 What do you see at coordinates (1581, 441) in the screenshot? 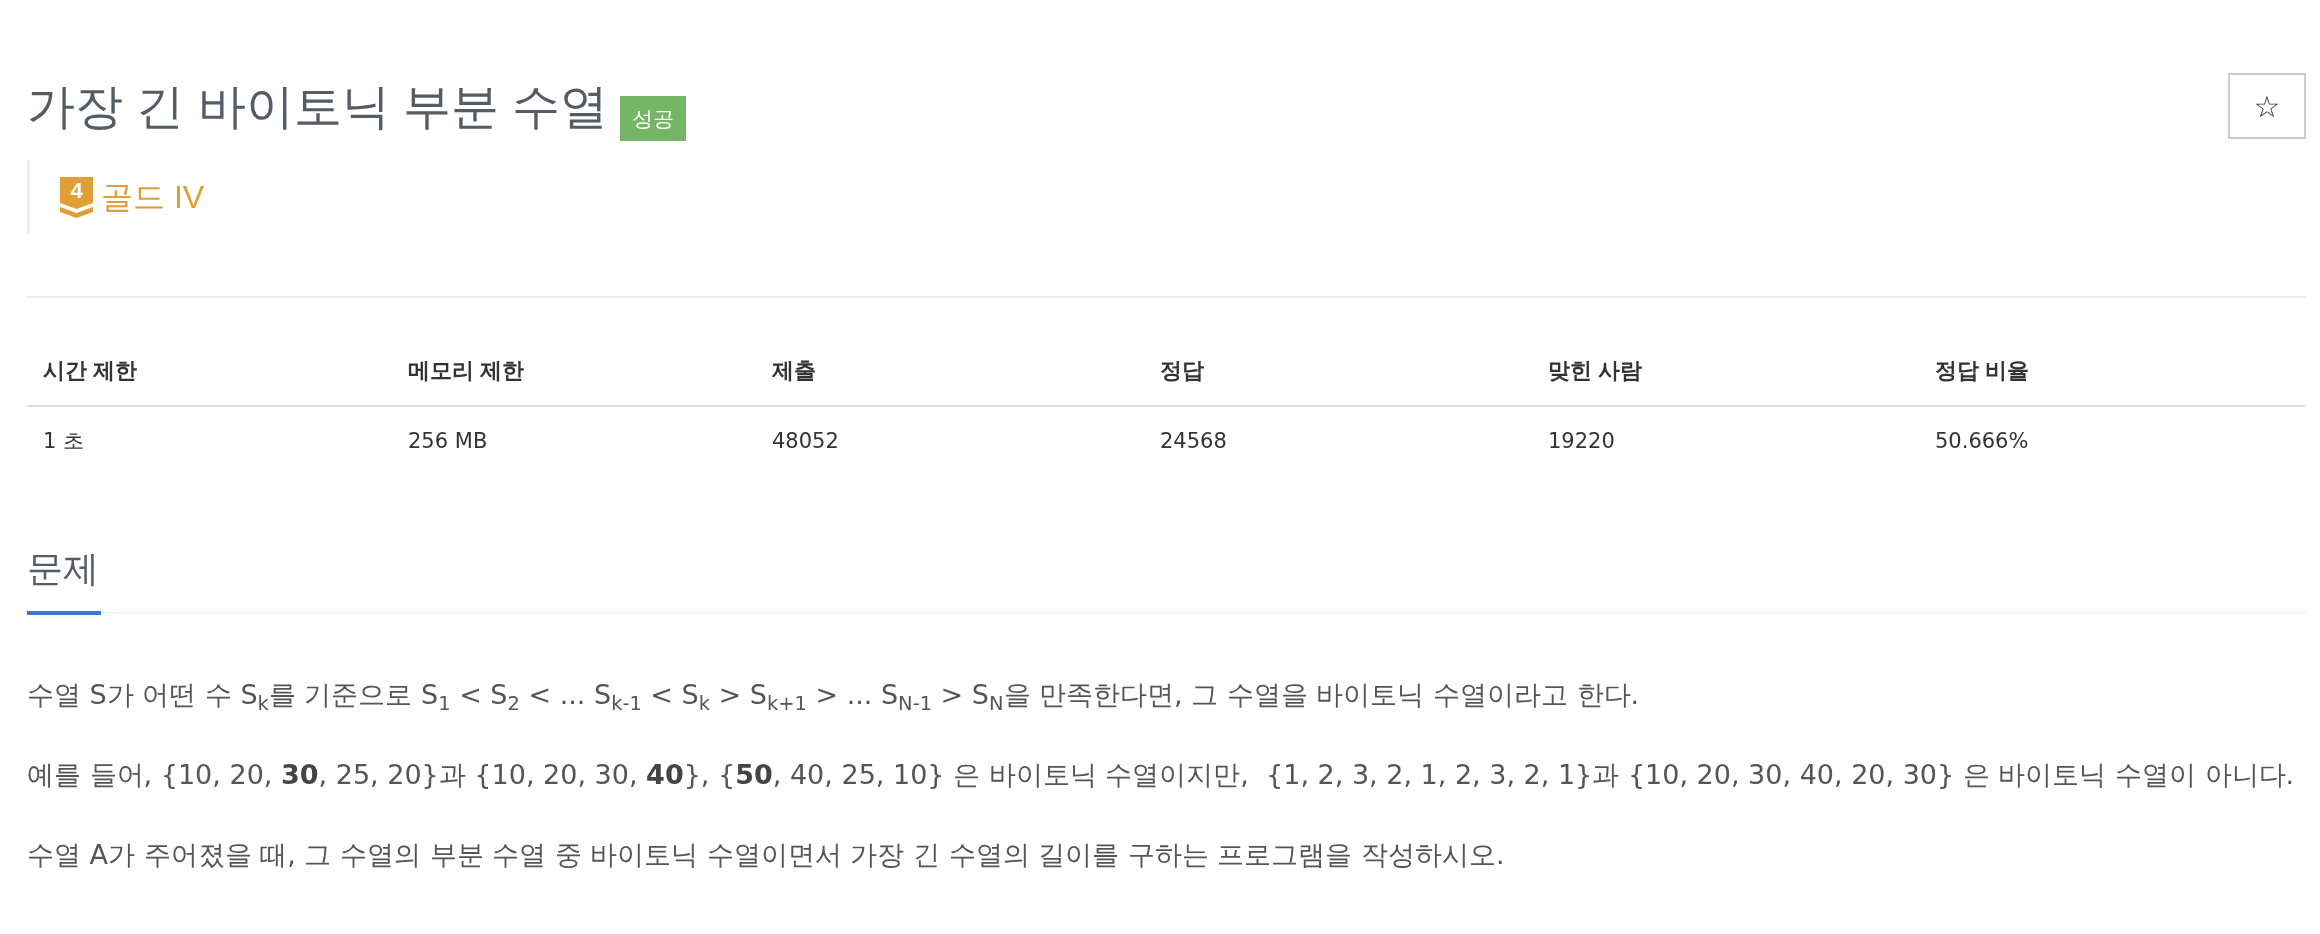
I see `table-cell-text: 19220` at bounding box center [1581, 441].